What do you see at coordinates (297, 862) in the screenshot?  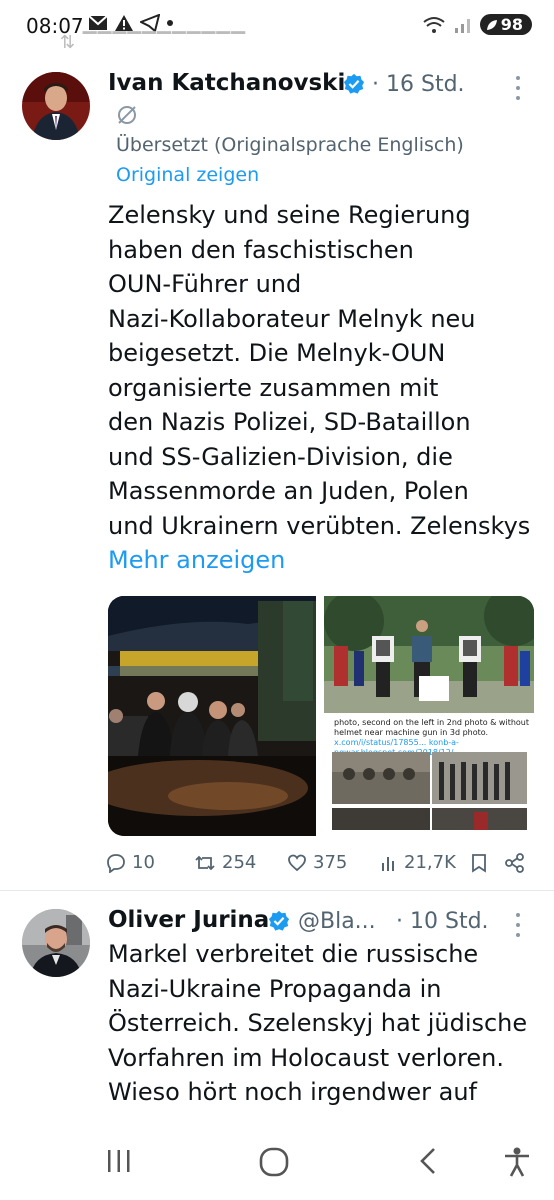 I see `heart-icon` at bounding box center [297, 862].